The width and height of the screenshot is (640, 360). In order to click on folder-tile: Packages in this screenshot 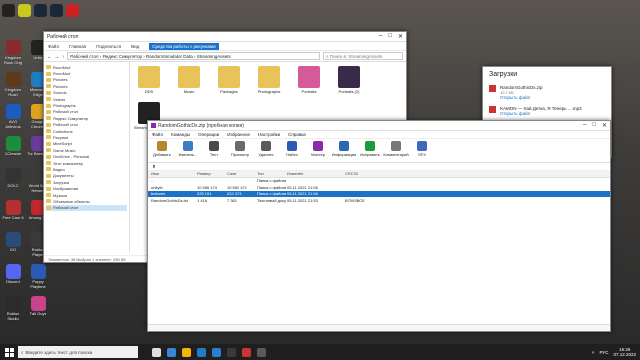, I will do `click(229, 80)`.